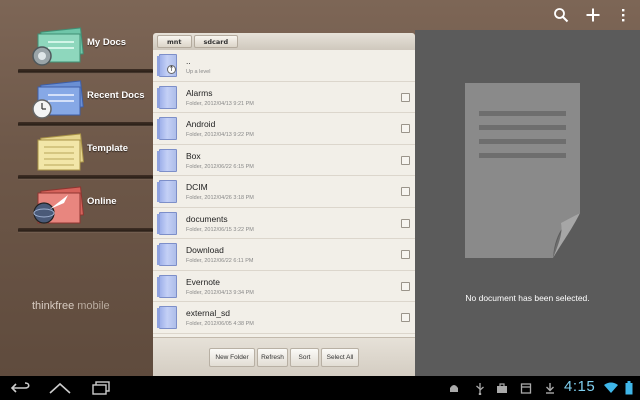 The height and width of the screenshot is (400, 640). What do you see at coordinates (284, 97) in the screenshot?
I see `folder-row: Alarms Folder, 2012/04/13 9:21 PM` at bounding box center [284, 97].